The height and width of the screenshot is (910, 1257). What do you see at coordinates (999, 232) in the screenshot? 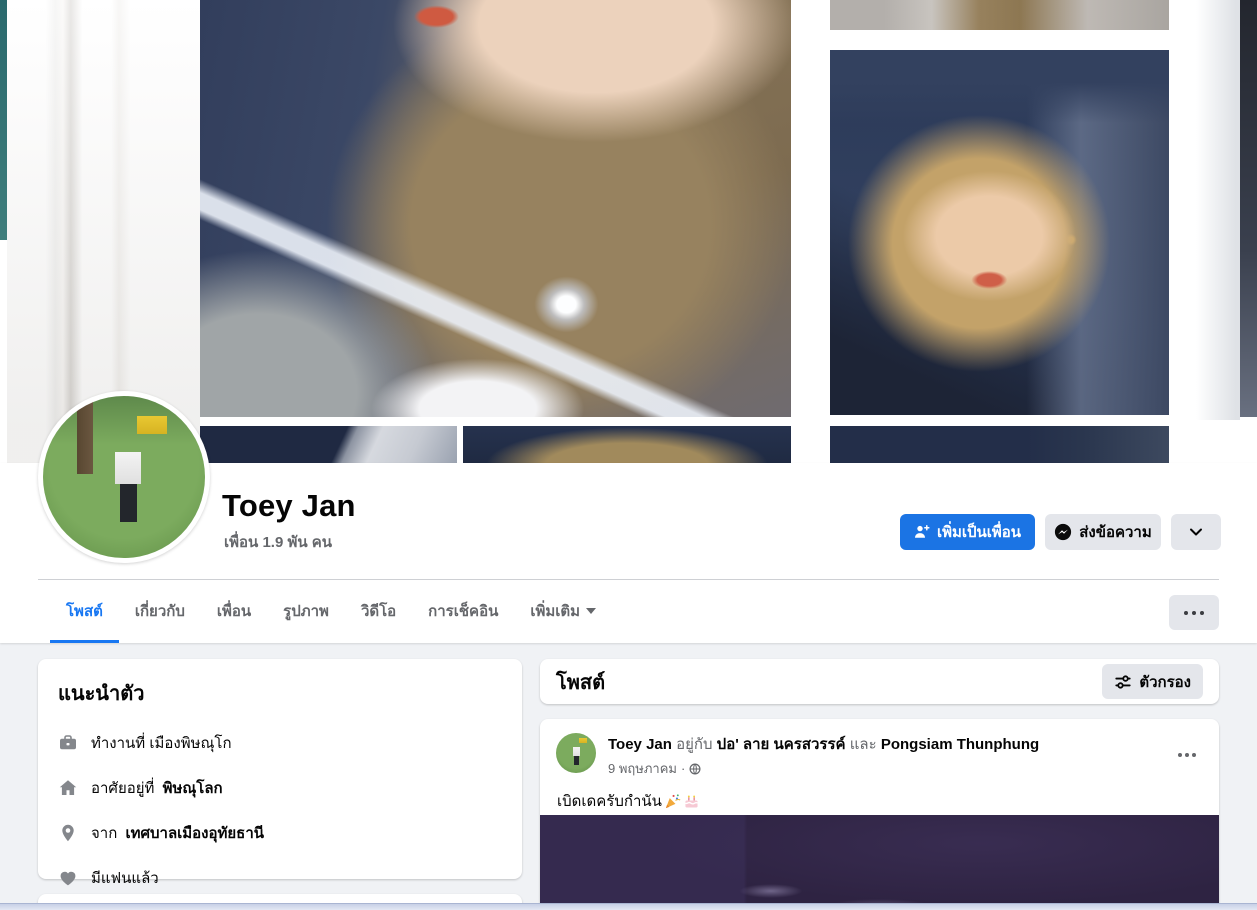
I see `cover-photo-right-night-selfie` at bounding box center [999, 232].